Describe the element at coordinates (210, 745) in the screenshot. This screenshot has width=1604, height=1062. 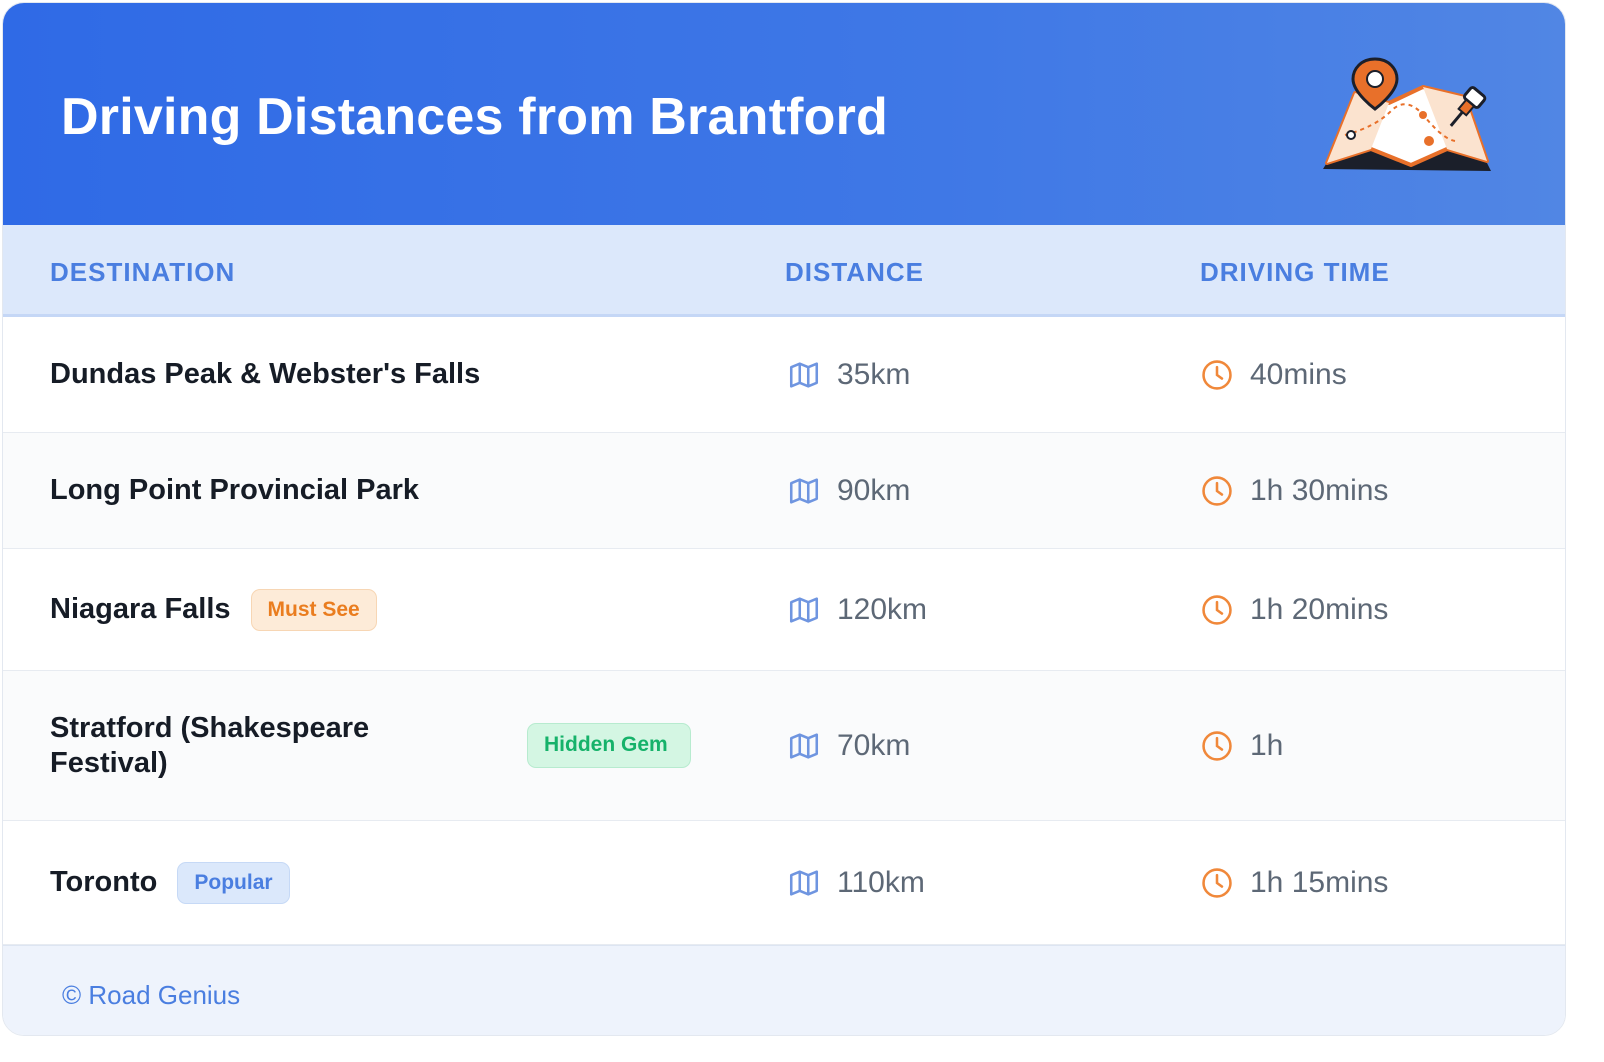
I see `destination-name: Stratford (Shakespeare Festival)` at that location.